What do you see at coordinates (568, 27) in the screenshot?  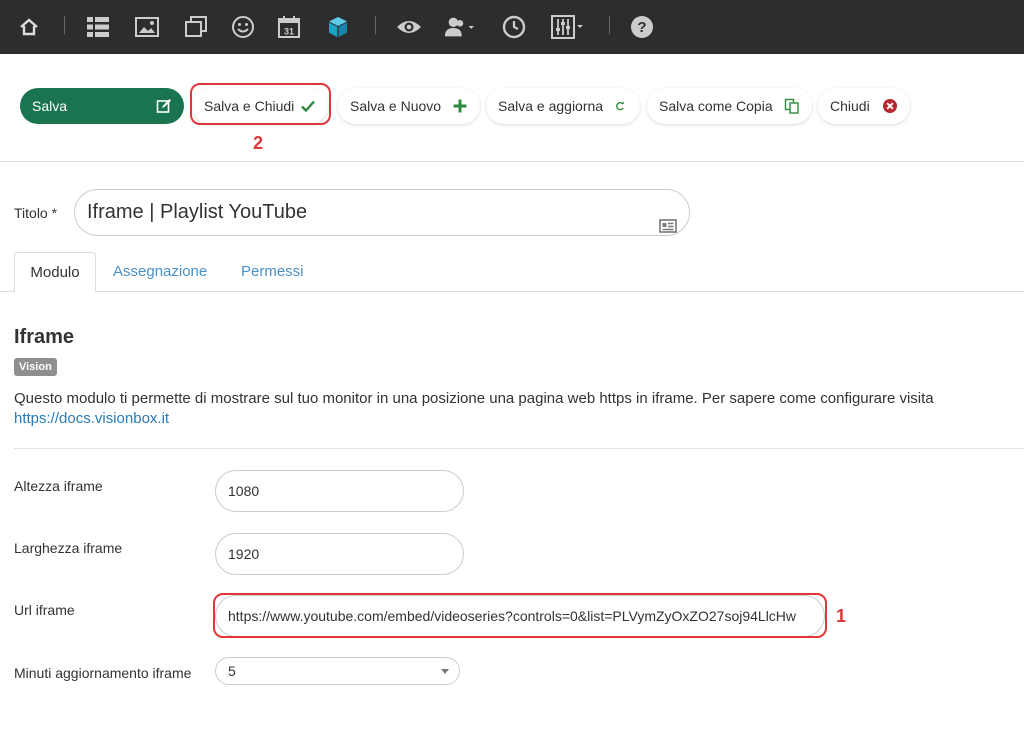 I see `sliders-icon` at bounding box center [568, 27].